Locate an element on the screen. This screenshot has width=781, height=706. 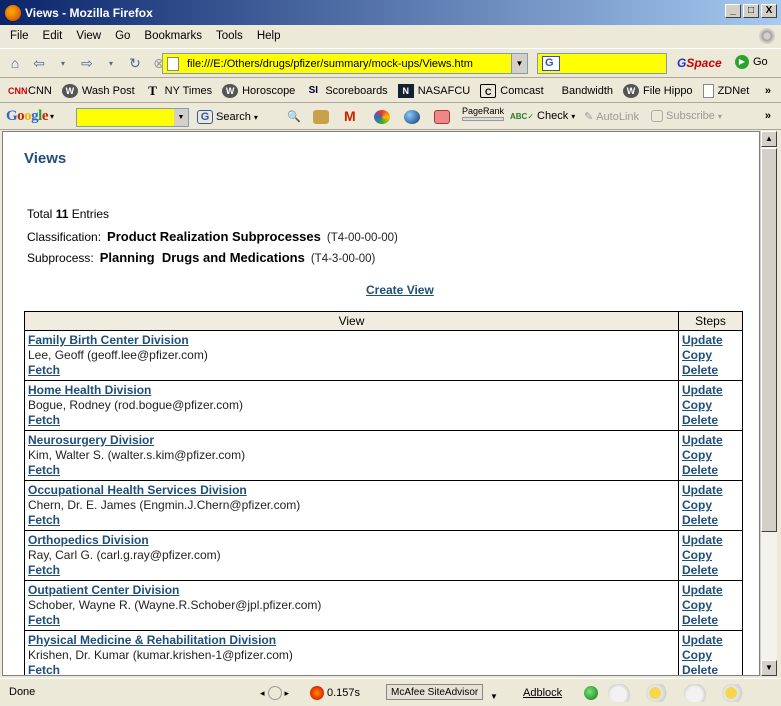
scrollbar-thumb is located at coordinates (769, 340).